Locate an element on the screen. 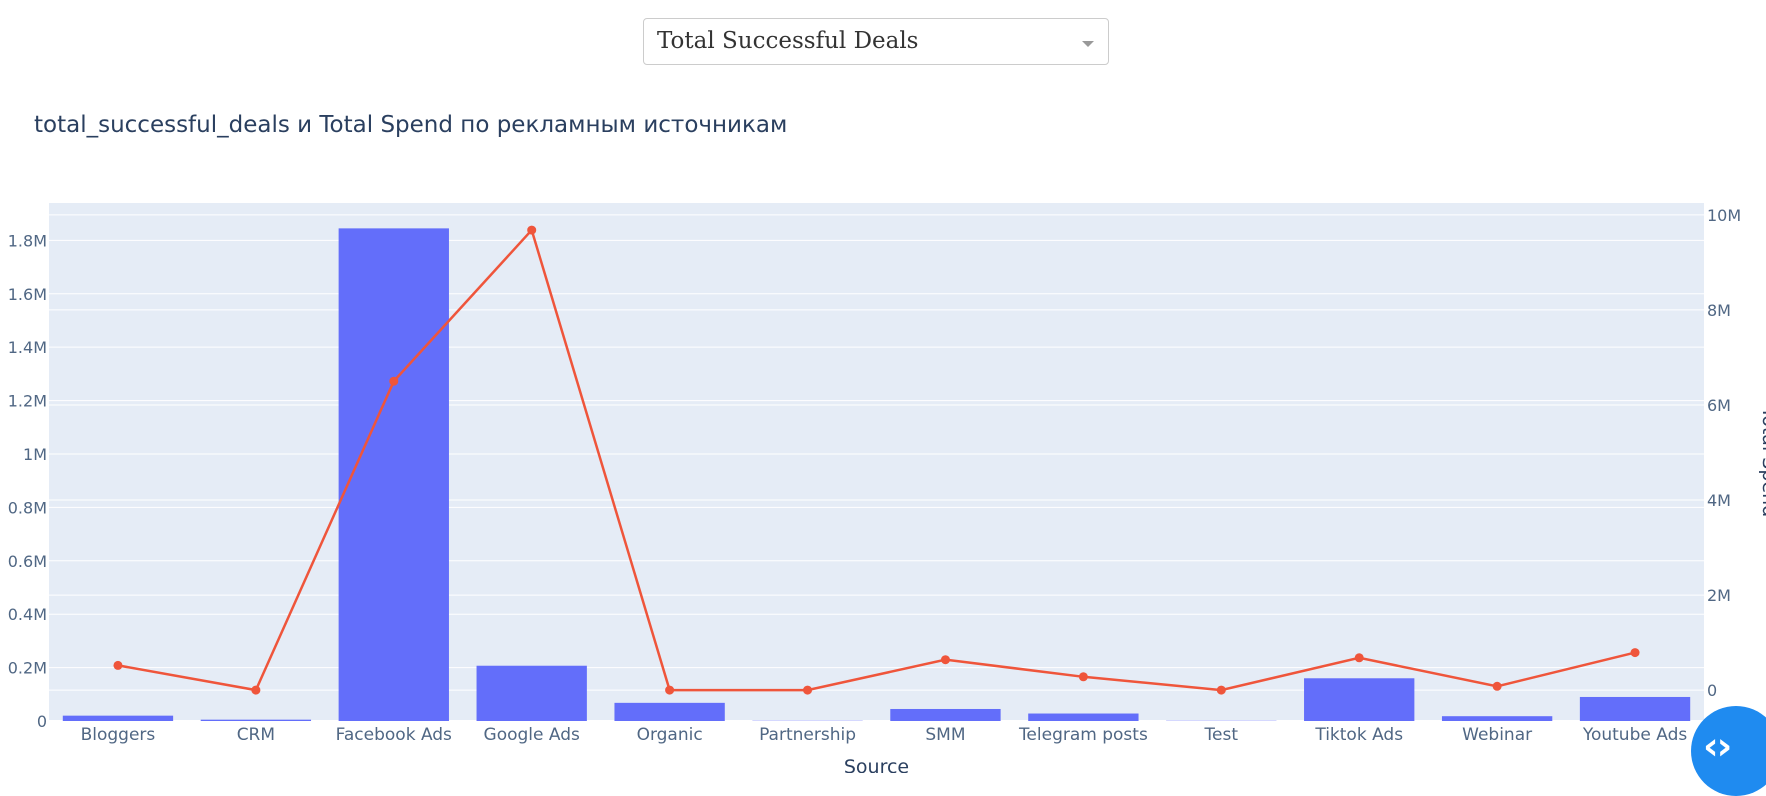 The image size is (1766, 796). point-total-spend-partnership is located at coordinates (807, 690).